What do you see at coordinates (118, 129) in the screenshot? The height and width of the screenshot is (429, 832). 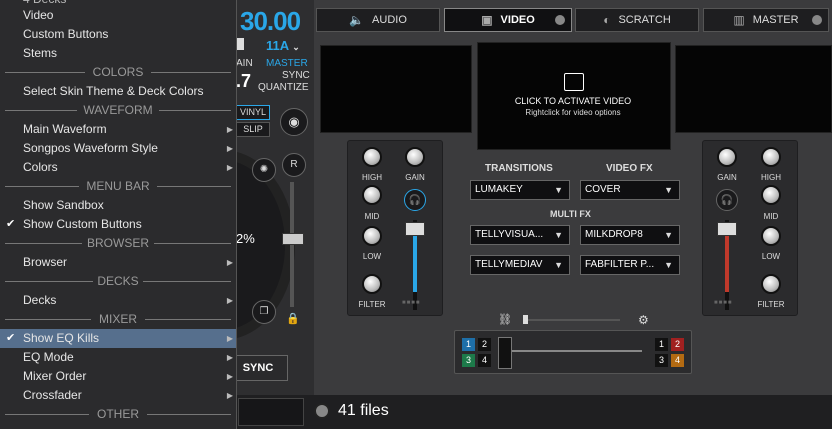 I see `menu-item-main-waveform: Main Waveform ▶` at bounding box center [118, 129].